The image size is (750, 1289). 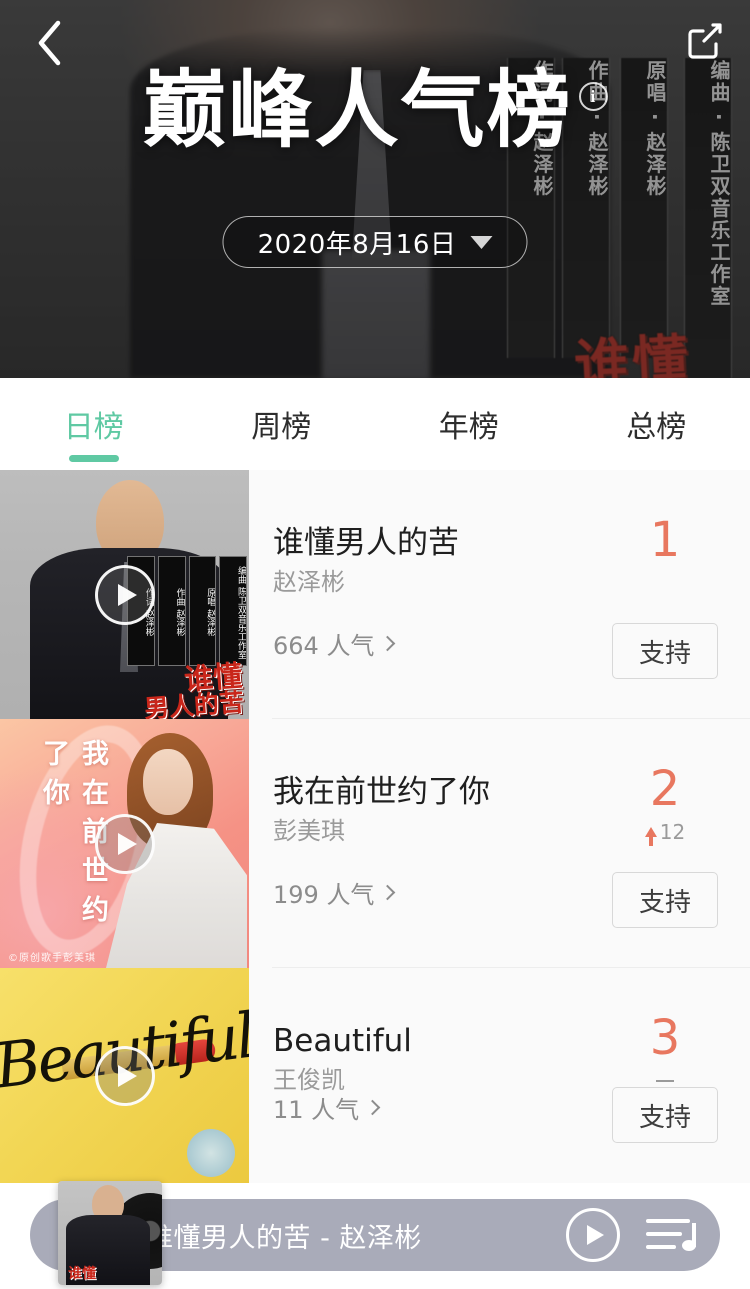 I want to click on page-title: 巅峰人气榜, so click(x=357, y=110).